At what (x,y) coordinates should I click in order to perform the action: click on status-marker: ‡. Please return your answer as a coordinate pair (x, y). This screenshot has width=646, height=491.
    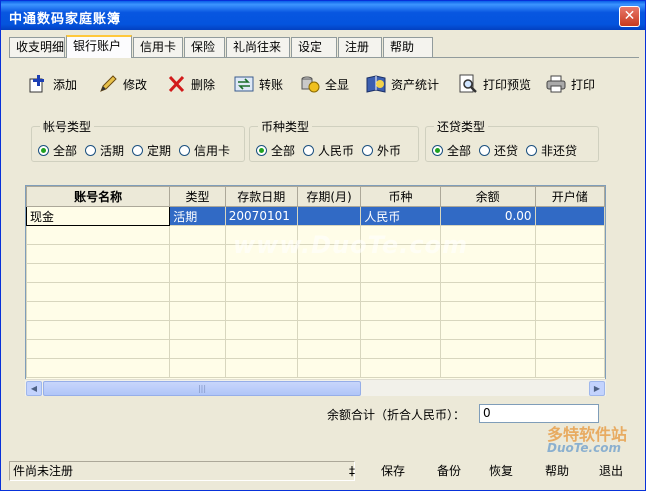
    Looking at the image, I should click on (352, 471).